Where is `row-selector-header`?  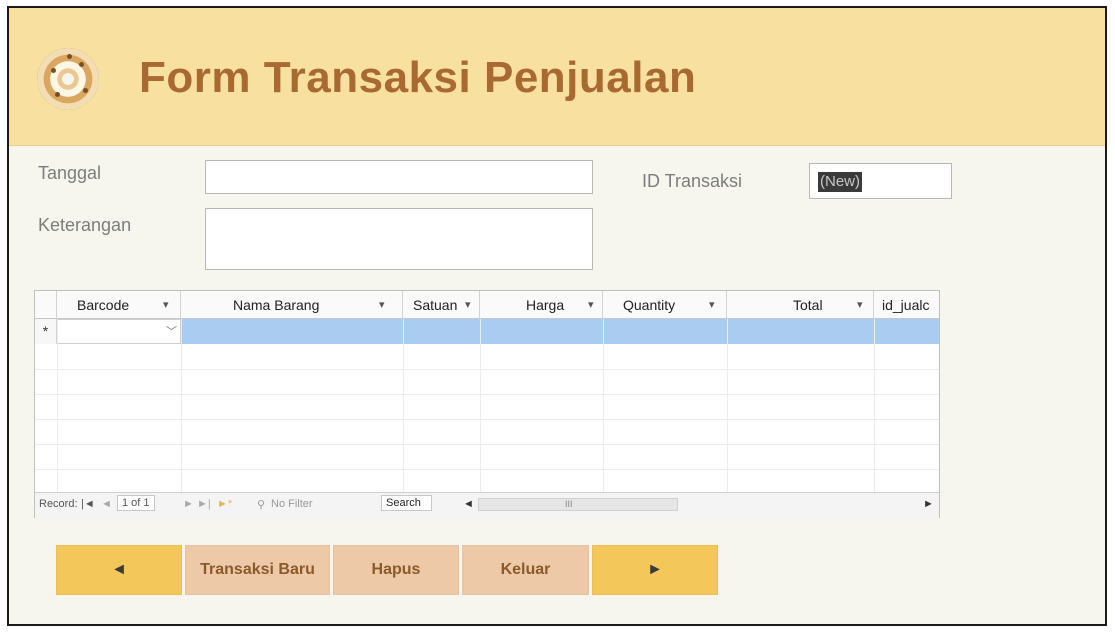 row-selector-header is located at coordinates (46, 305).